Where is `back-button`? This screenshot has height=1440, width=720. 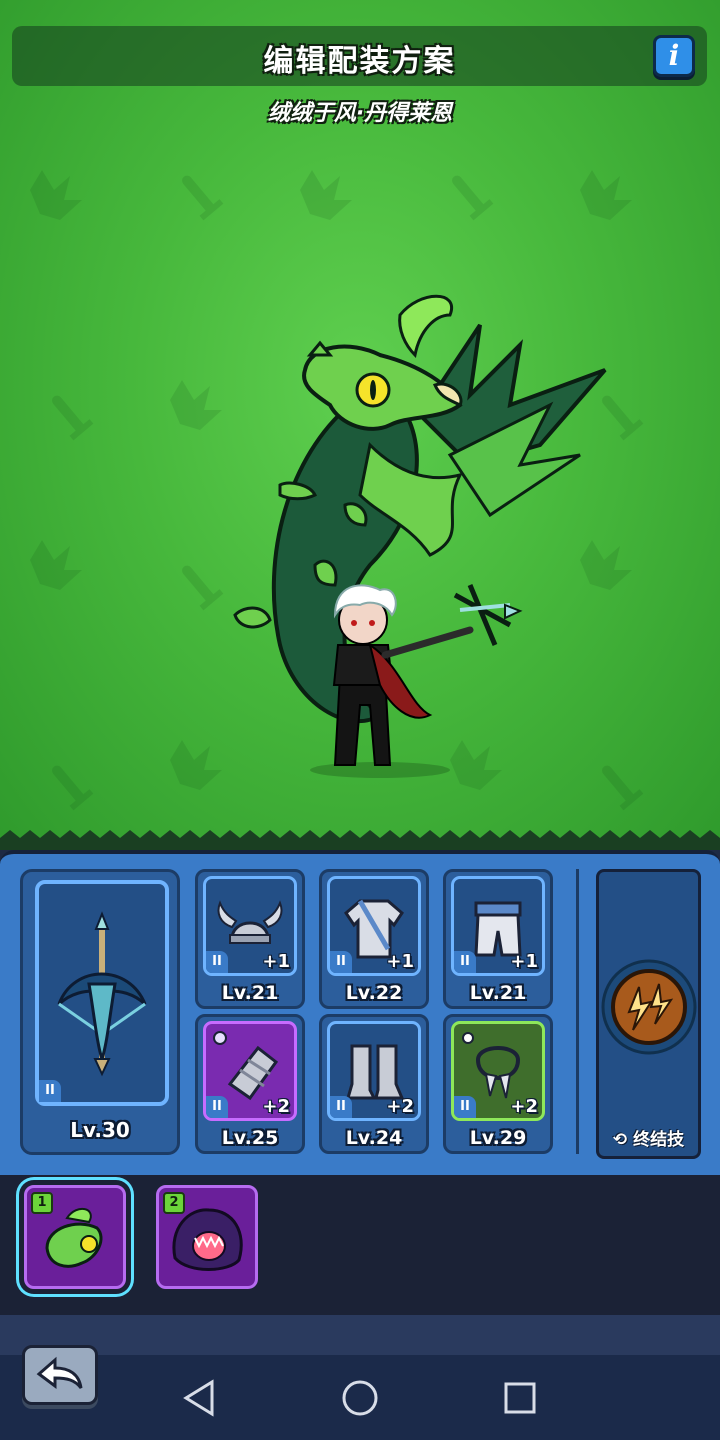
back-button is located at coordinates (60, 1375).